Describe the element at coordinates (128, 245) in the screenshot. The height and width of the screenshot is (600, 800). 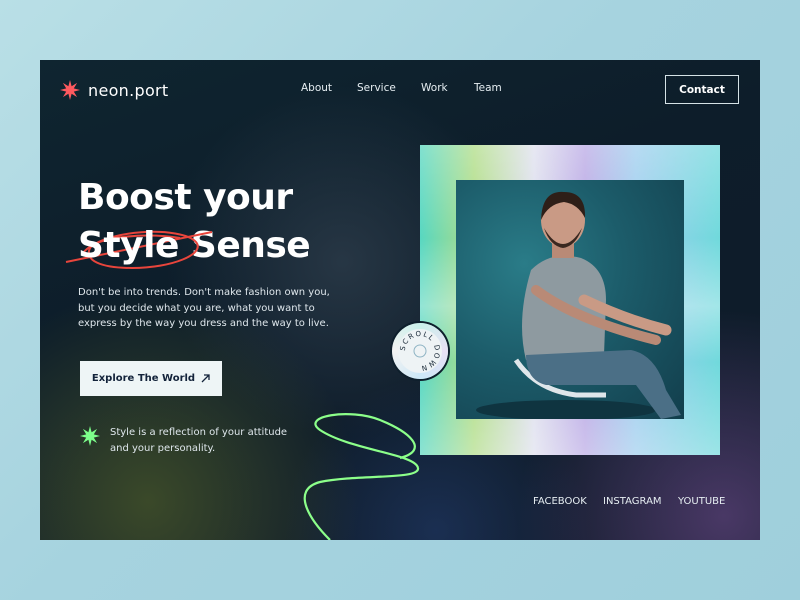
I see `struck-word-text: Style` at that location.